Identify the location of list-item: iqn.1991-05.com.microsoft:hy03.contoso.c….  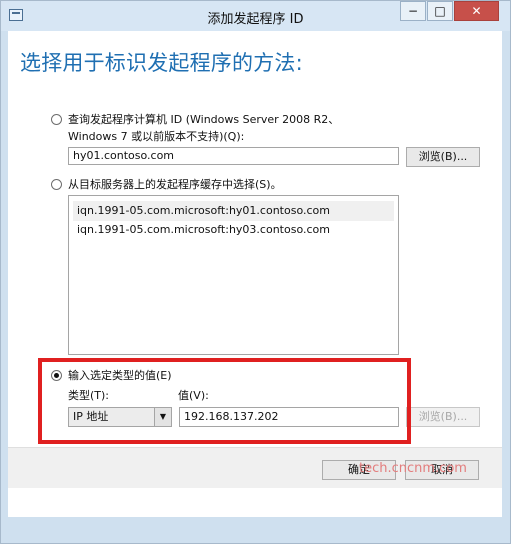
(233, 230).